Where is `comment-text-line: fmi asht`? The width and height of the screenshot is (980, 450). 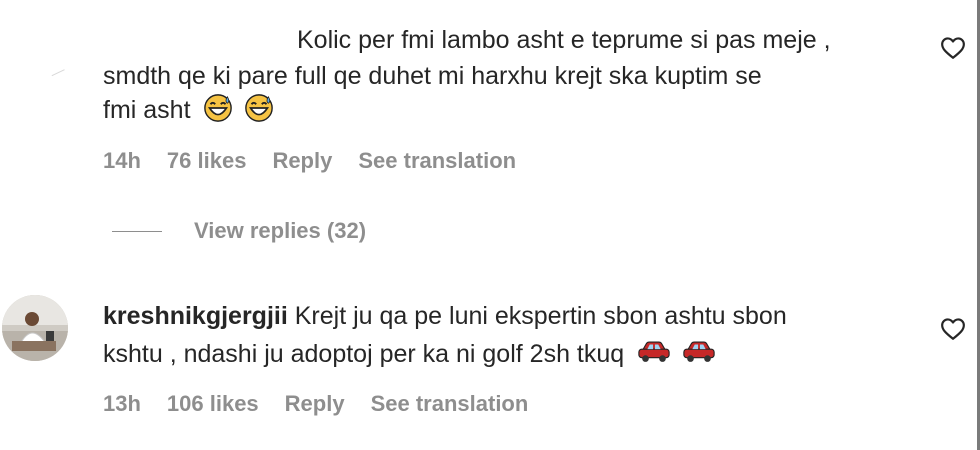 comment-text-line: fmi asht is located at coordinates (190, 110).